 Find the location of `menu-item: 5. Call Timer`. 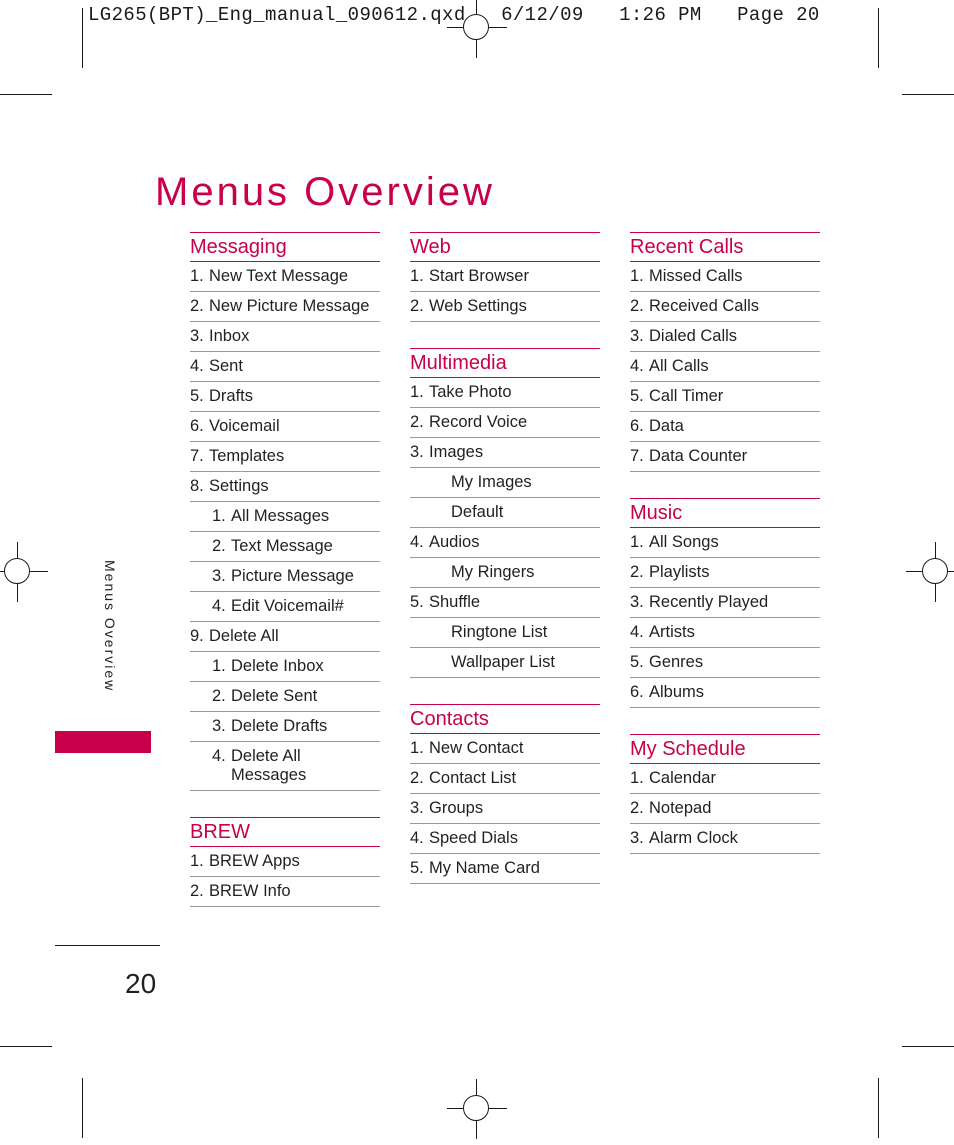

menu-item: 5. Call Timer is located at coordinates (725, 397).